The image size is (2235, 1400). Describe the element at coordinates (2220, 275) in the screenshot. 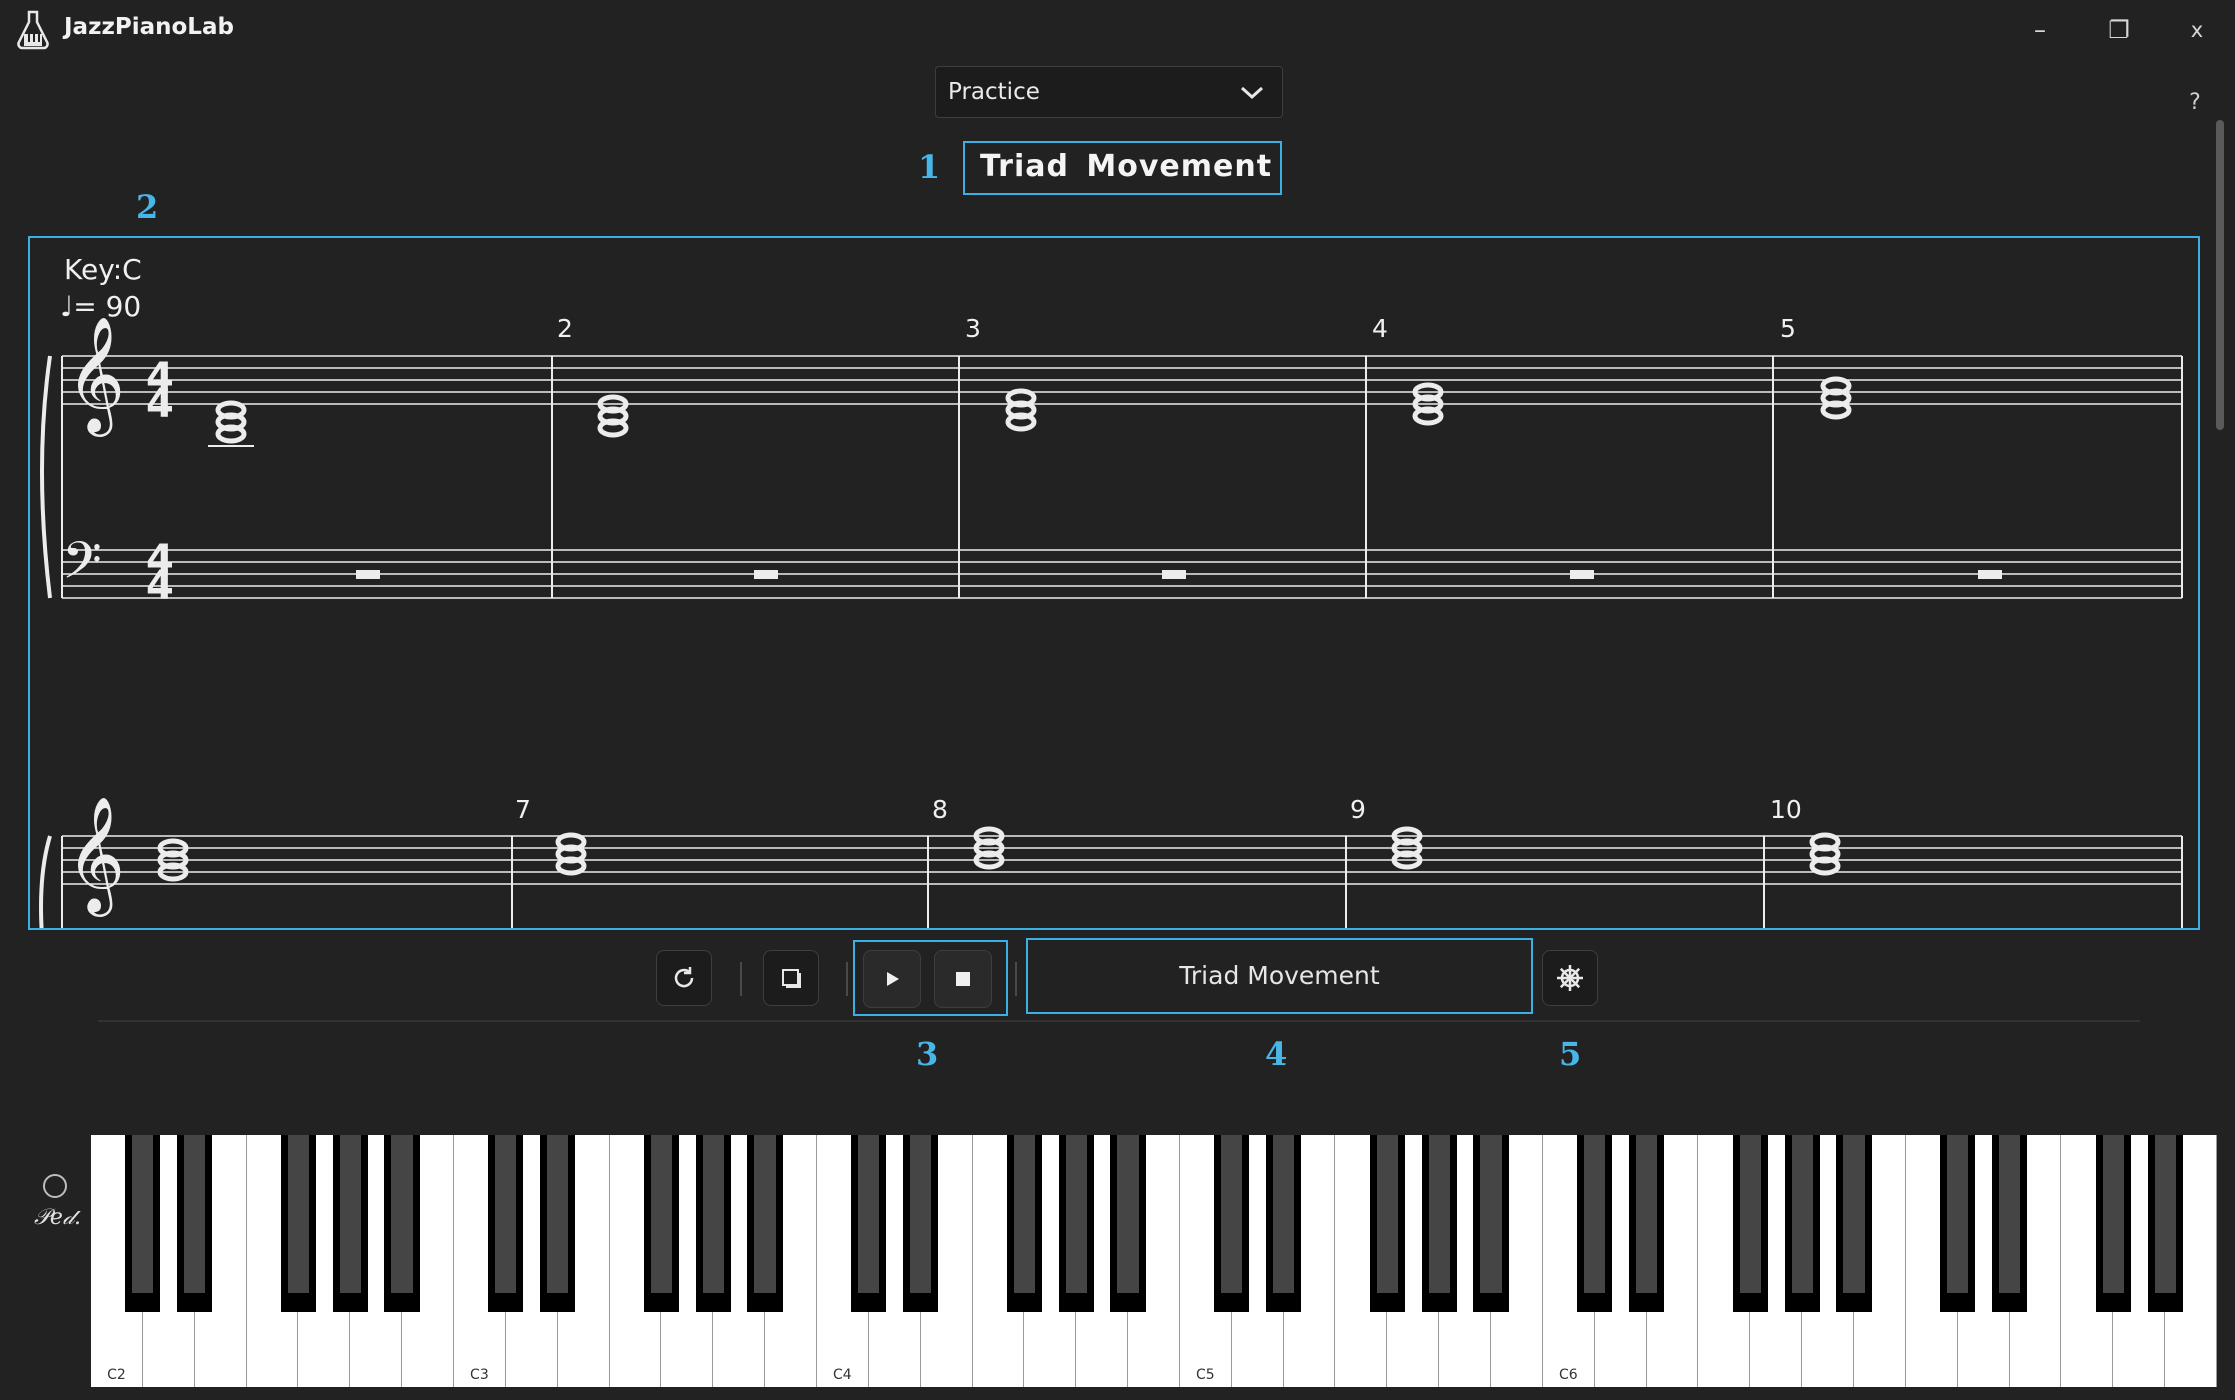

I see `scrollbar-thumb` at that location.